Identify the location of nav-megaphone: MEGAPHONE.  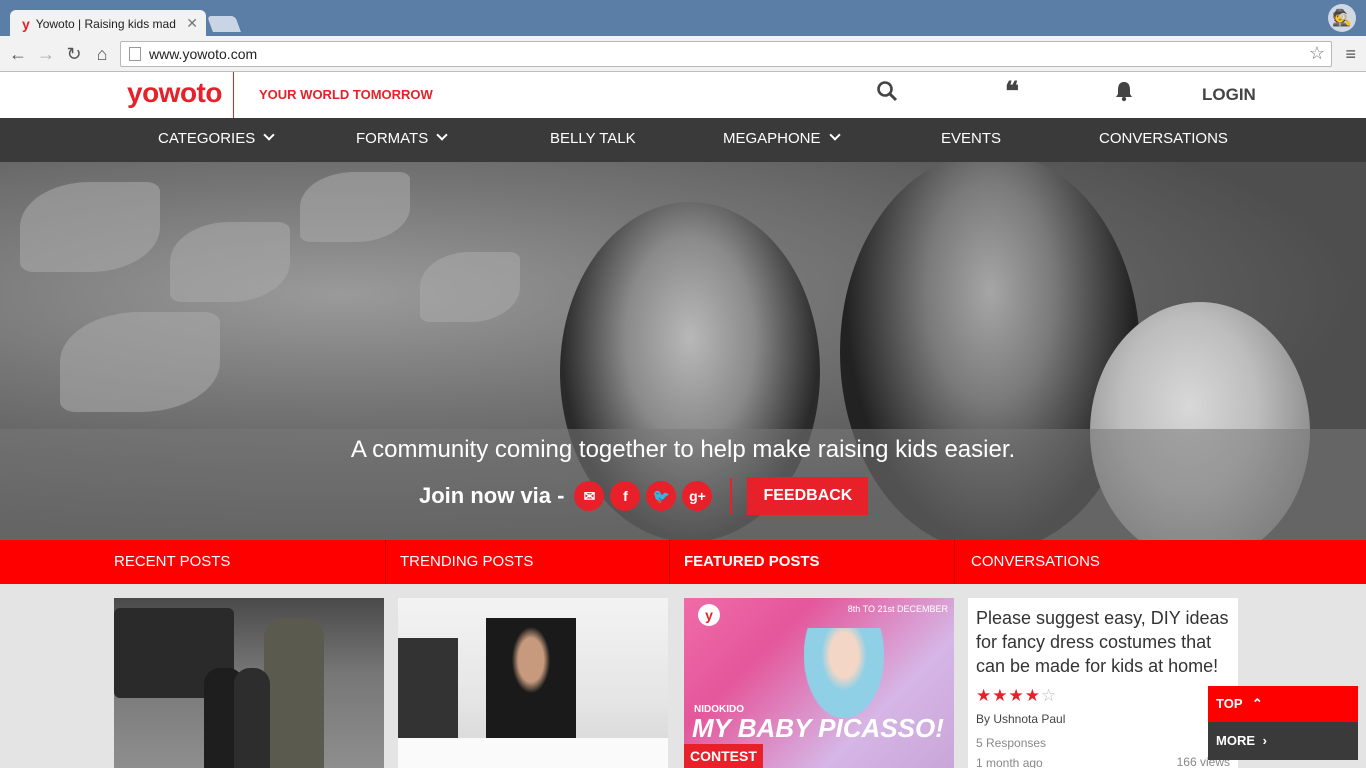
(782, 138).